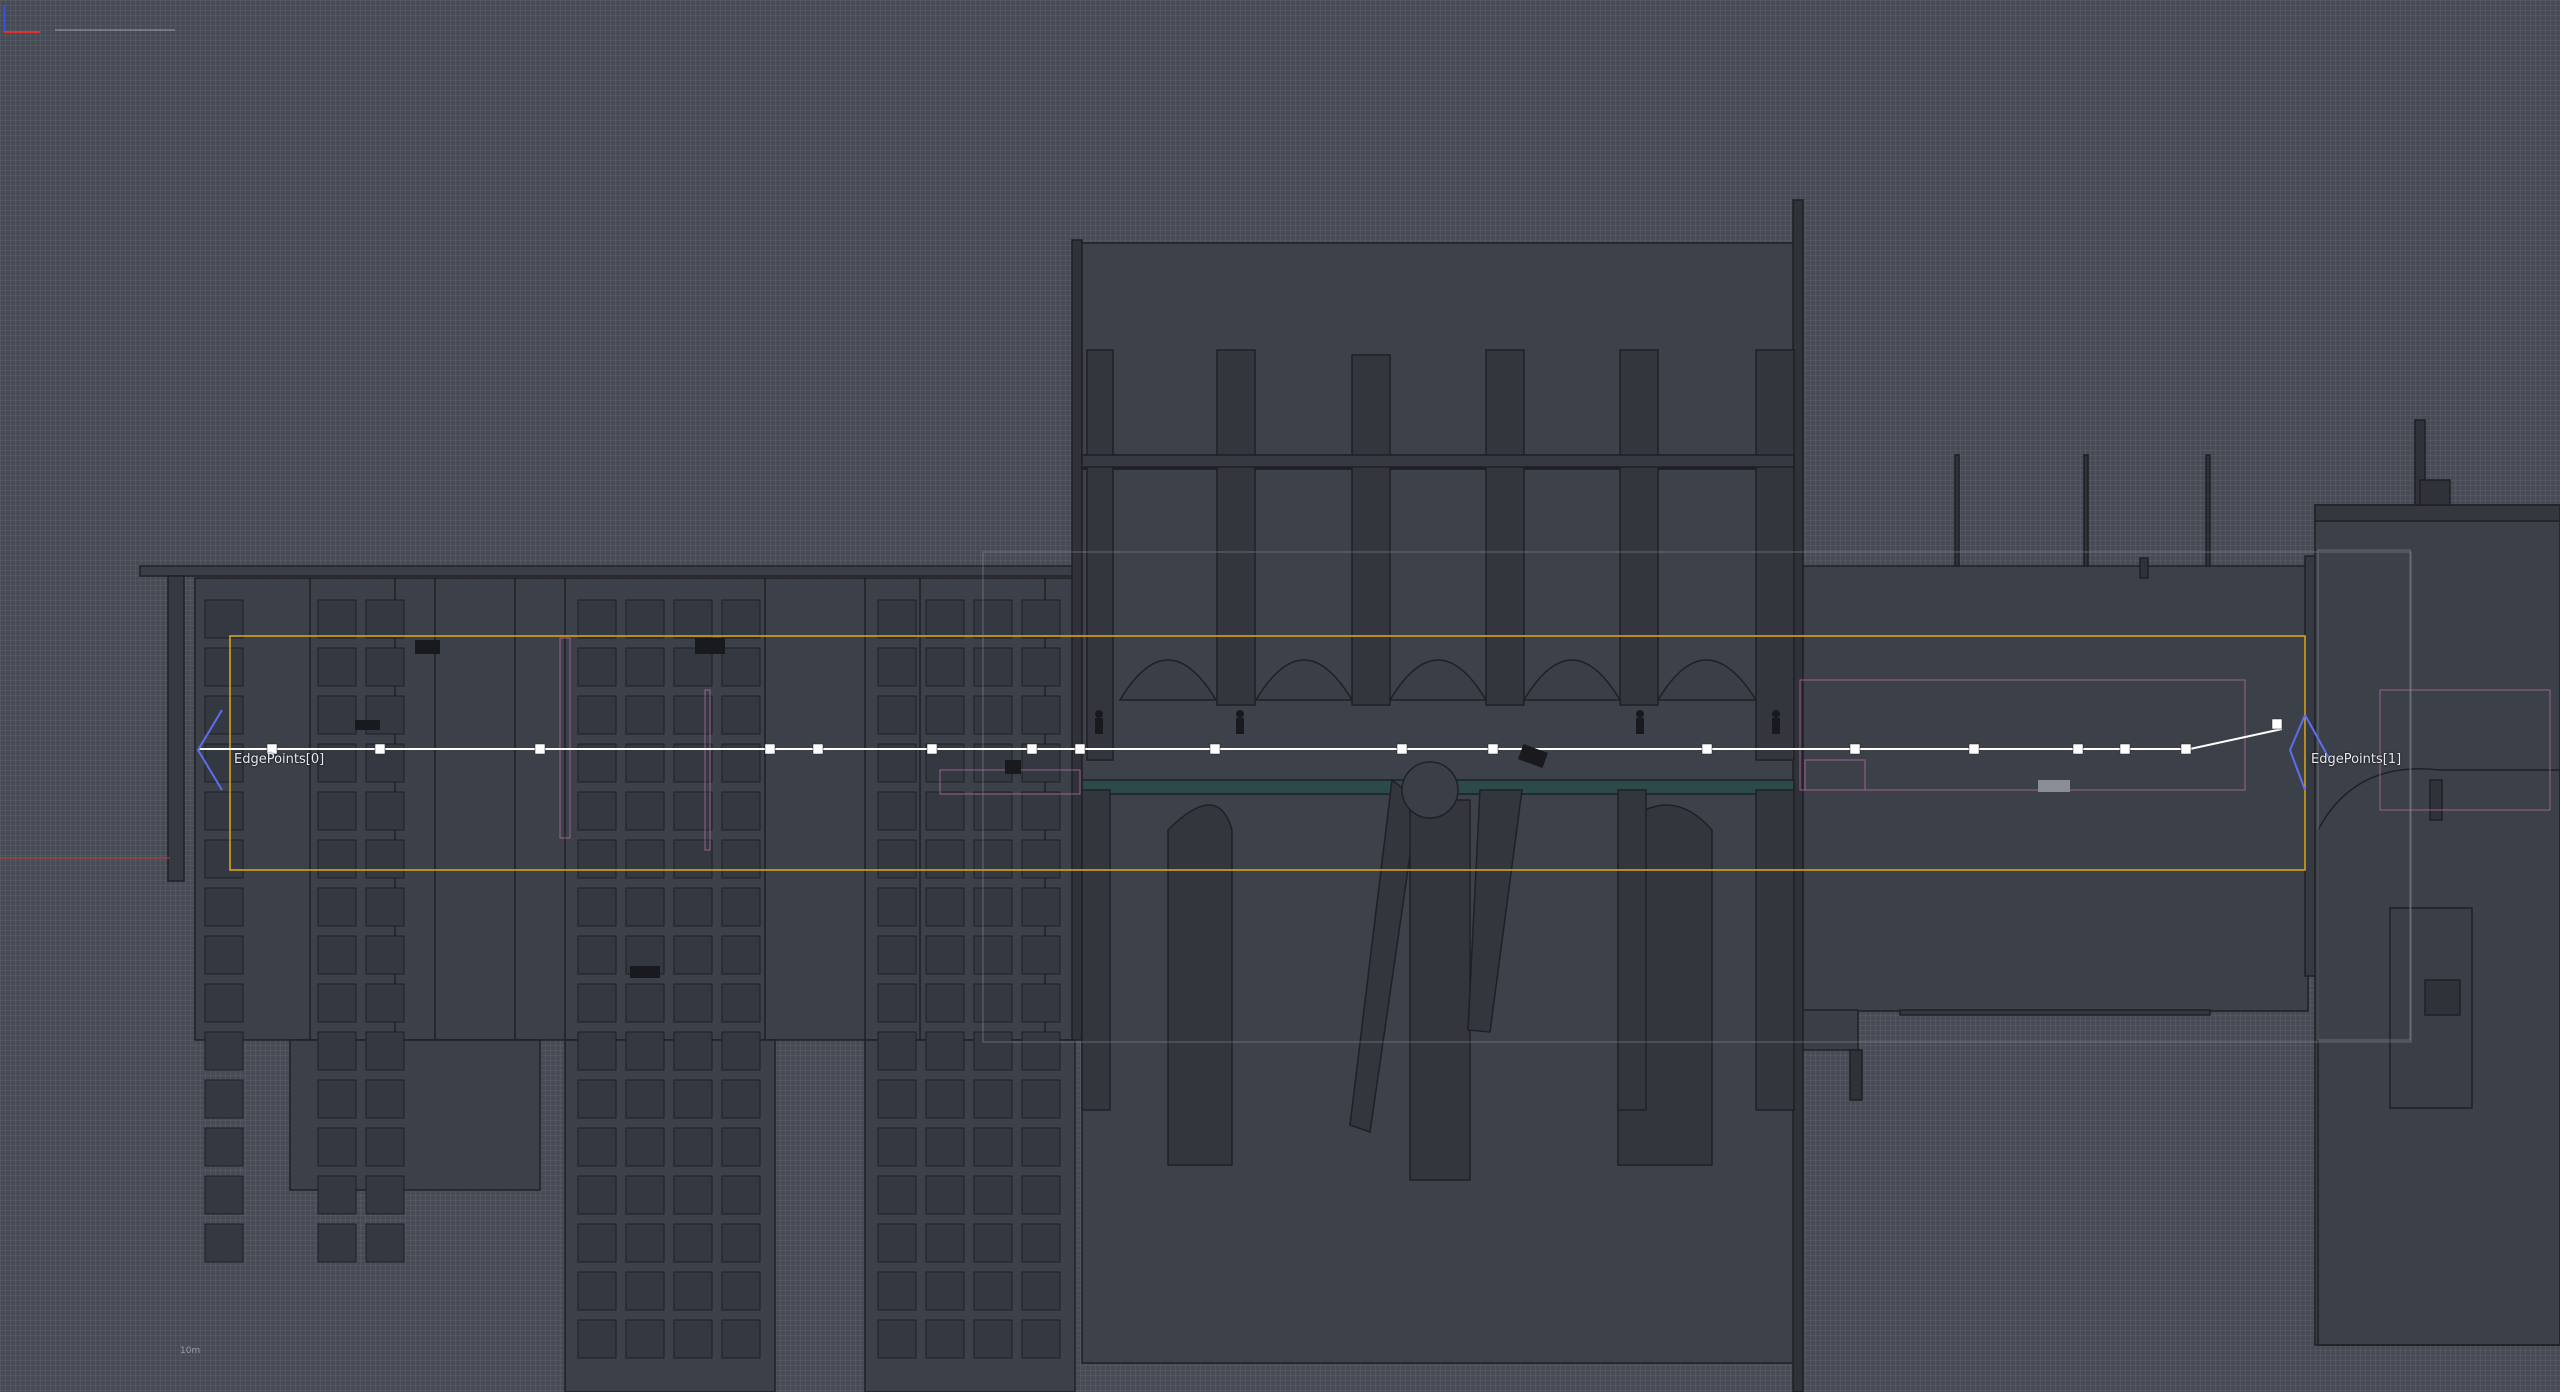 Image resolution: width=2560 pixels, height=1392 pixels. I want to click on scale-label: 10m, so click(190, 1351).